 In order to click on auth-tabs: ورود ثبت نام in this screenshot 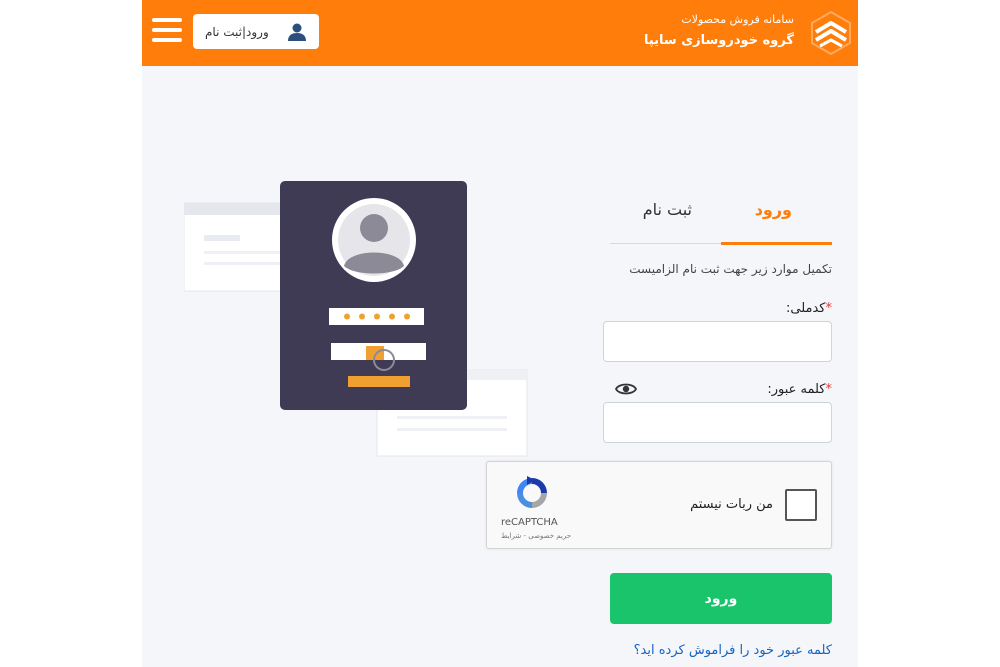, I will do `click(721, 217)`.